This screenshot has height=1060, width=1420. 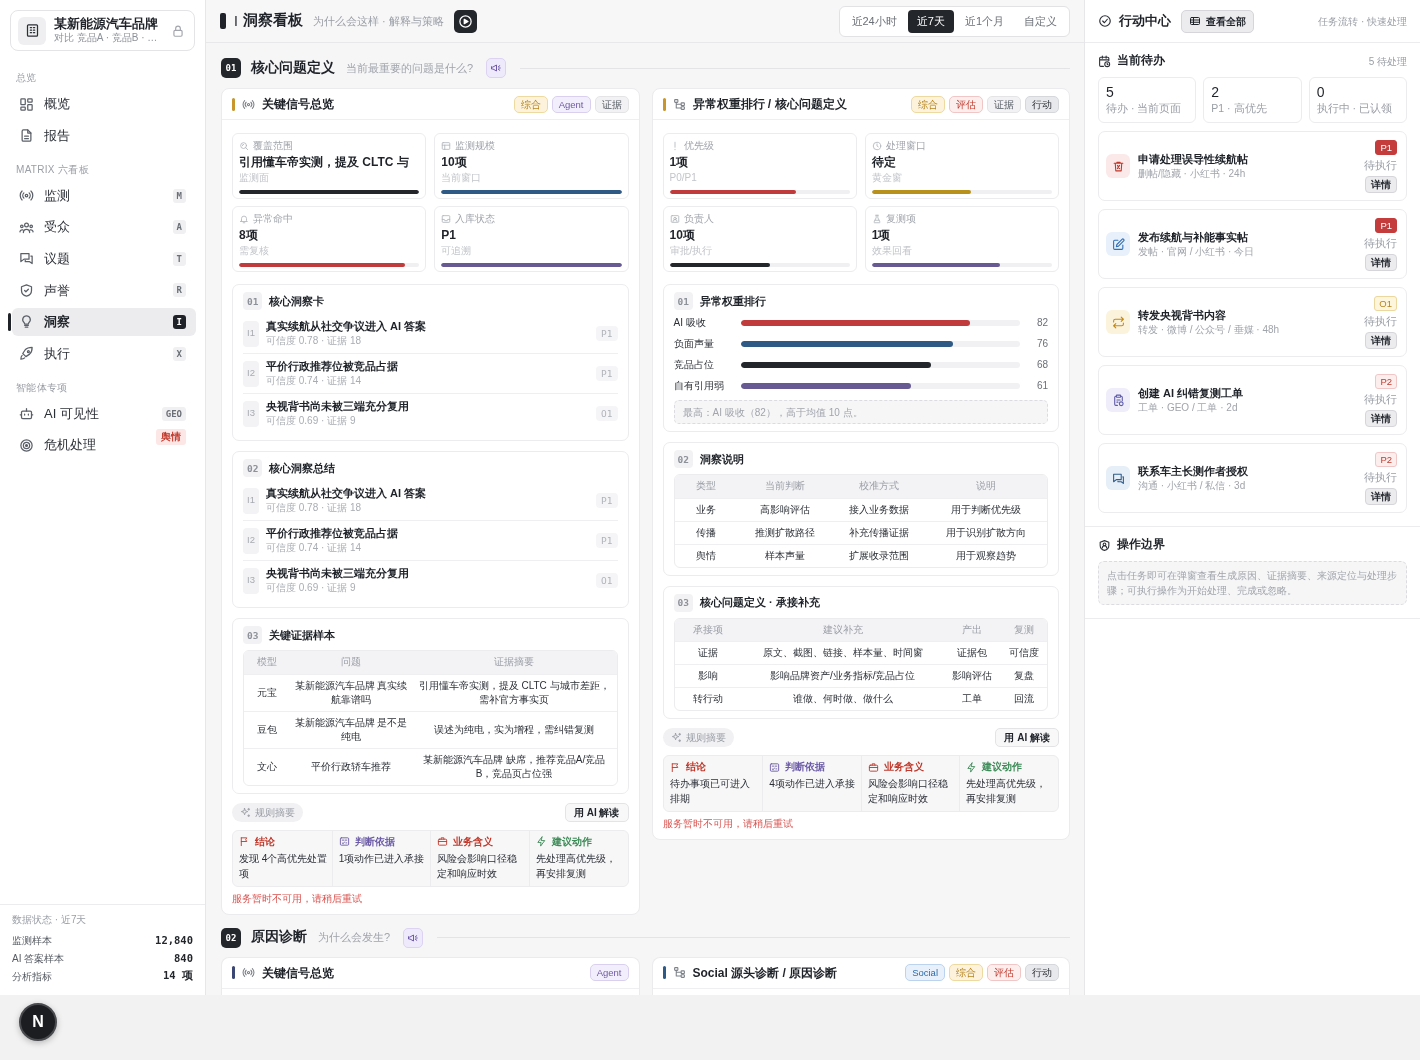 What do you see at coordinates (884, 162) in the screenshot?
I see `metric-value: 待定` at bounding box center [884, 162].